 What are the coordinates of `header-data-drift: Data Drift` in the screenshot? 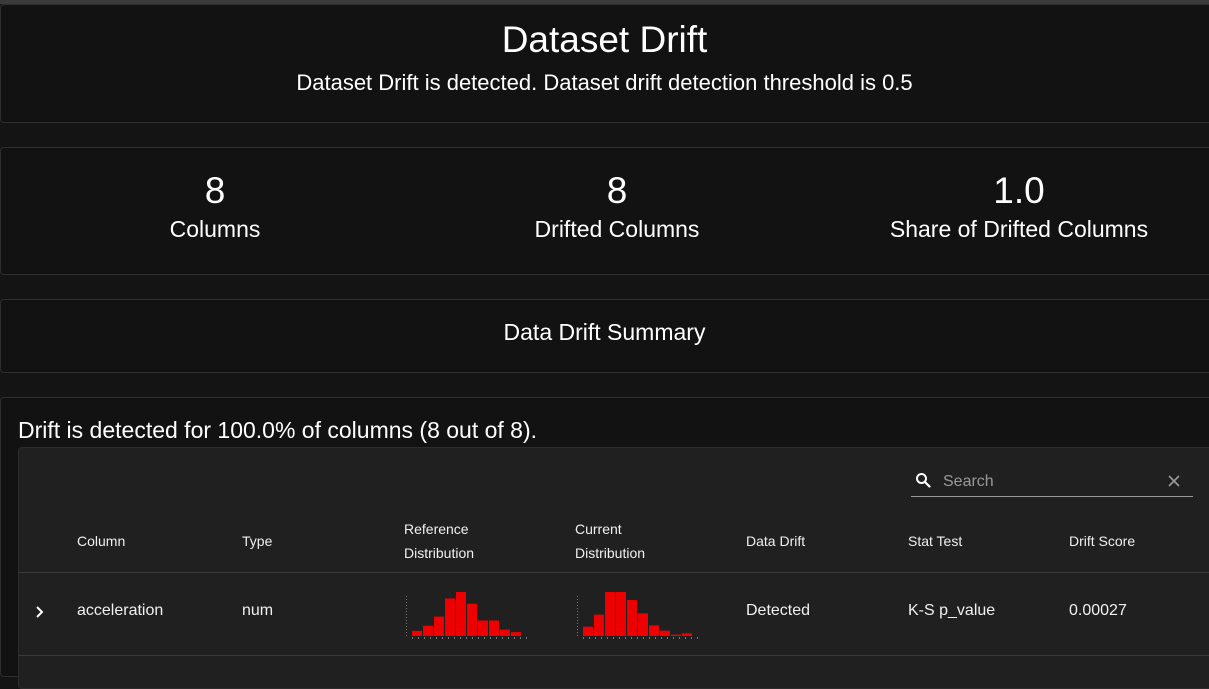 It's located at (775, 541).